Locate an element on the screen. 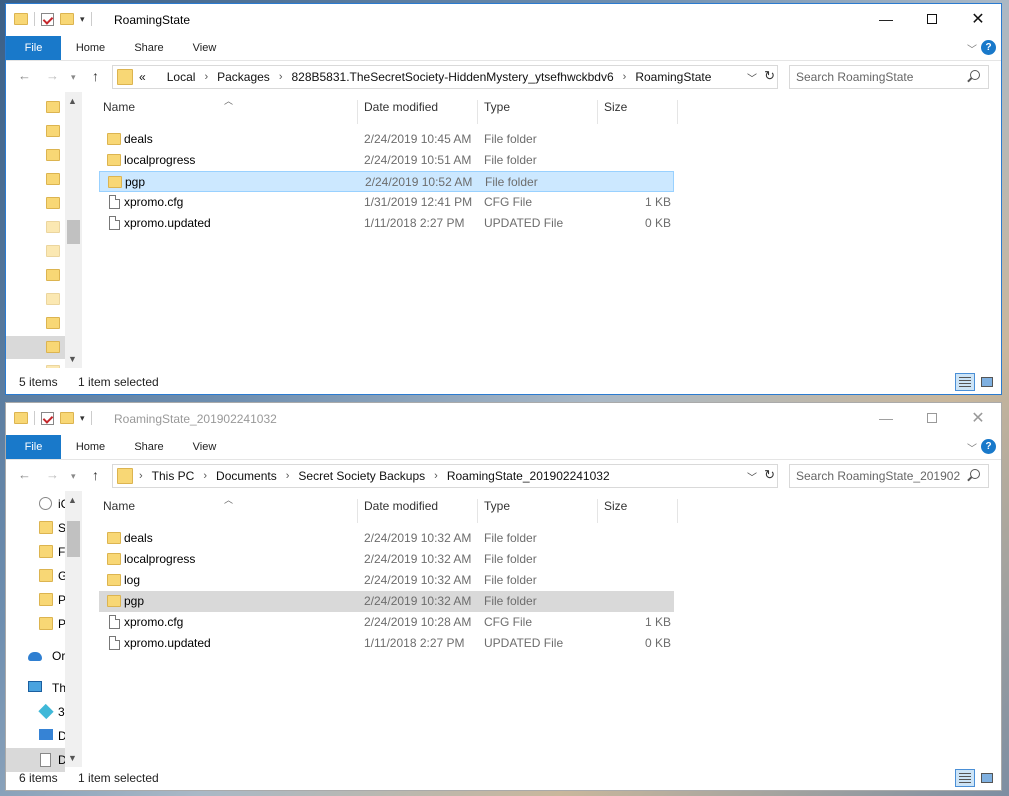  nav-item-folder: F is located at coordinates (35, 552).